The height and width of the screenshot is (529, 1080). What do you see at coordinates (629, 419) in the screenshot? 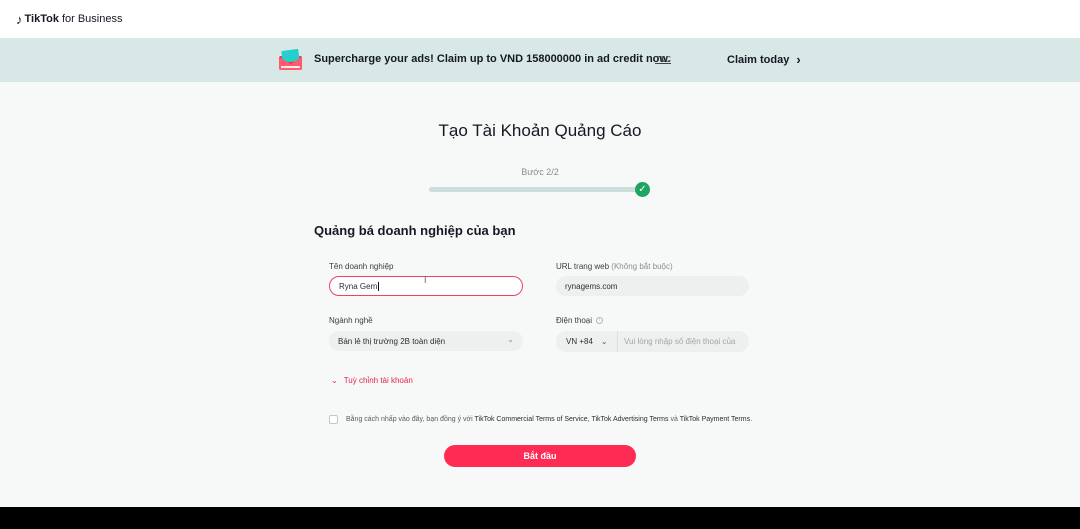
I see `advertising-terms-link: TikTok Advertising Terms` at bounding box center [629, 419].